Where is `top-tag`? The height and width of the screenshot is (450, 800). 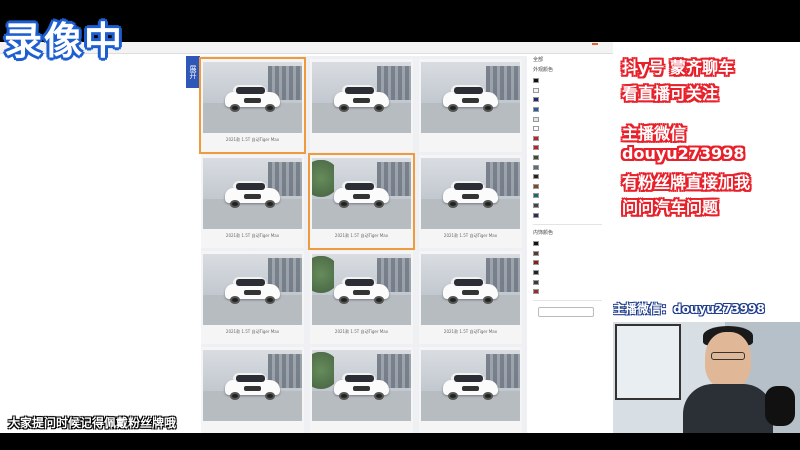 top-tag is located at coordinates (595, 44).